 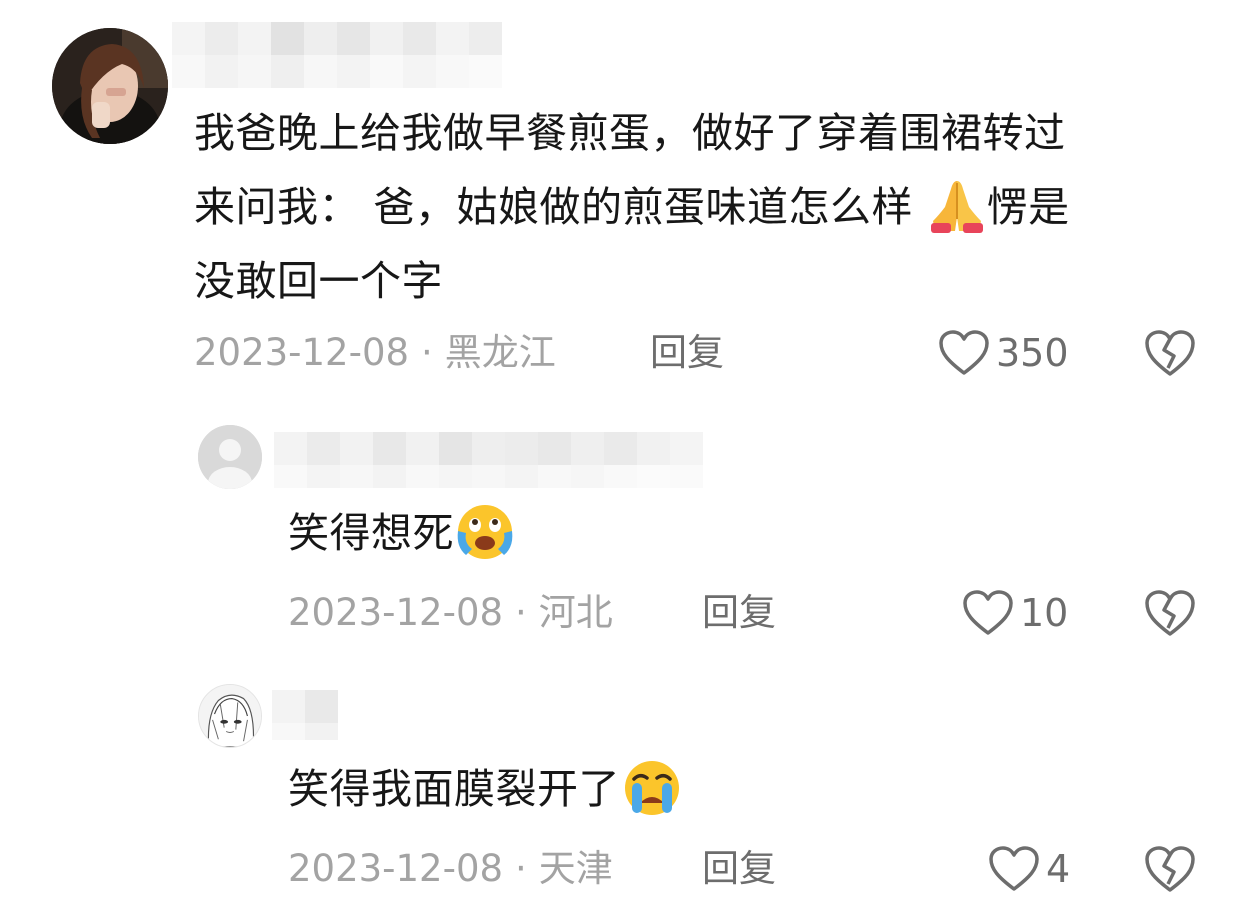 What do you see at coordinates (371, 533) in the screenshot?
I see `comment-text: 笑得想死` at bounding box center [371, 533].